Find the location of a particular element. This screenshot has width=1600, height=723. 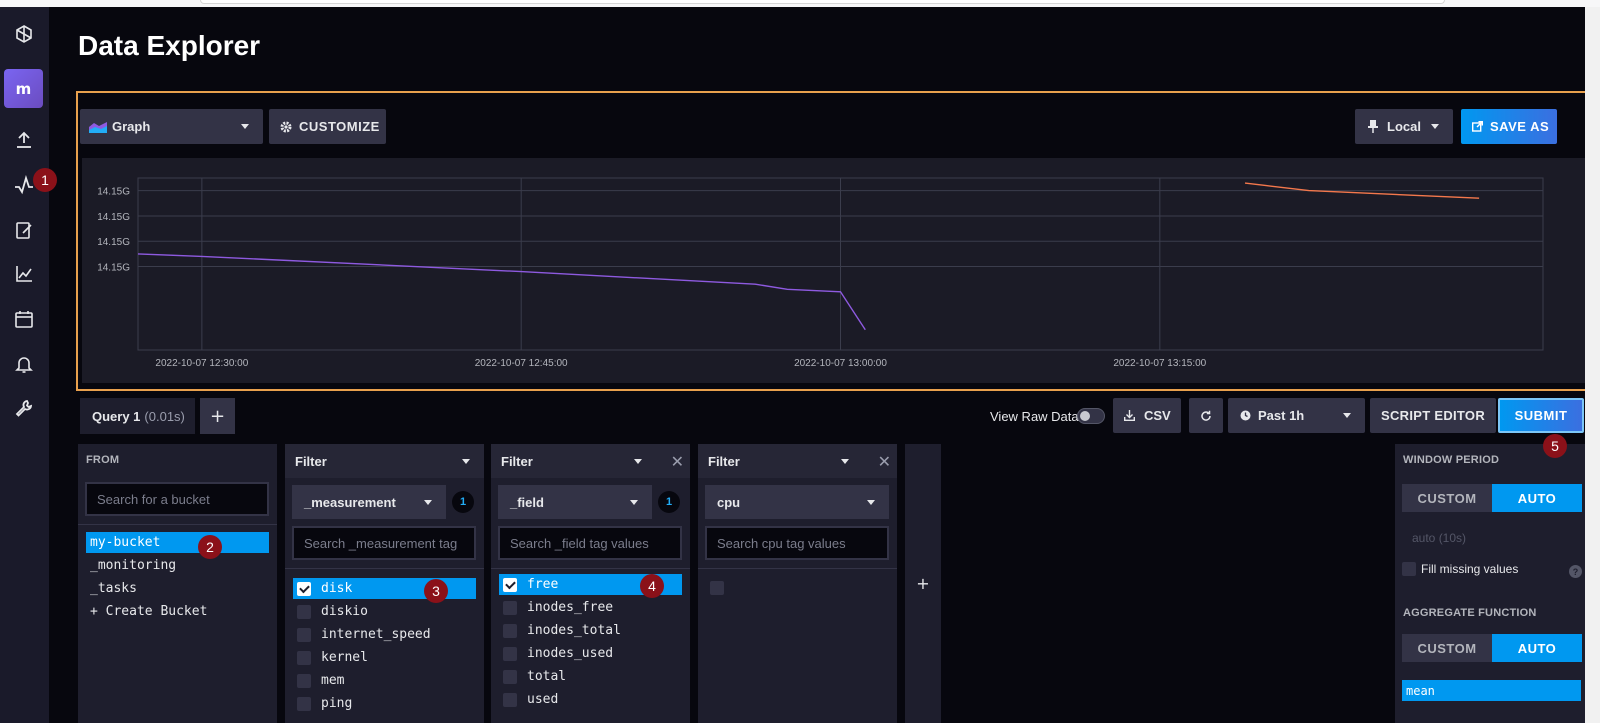

measurement-item-mem: mem is located at coordinates (318, 680).